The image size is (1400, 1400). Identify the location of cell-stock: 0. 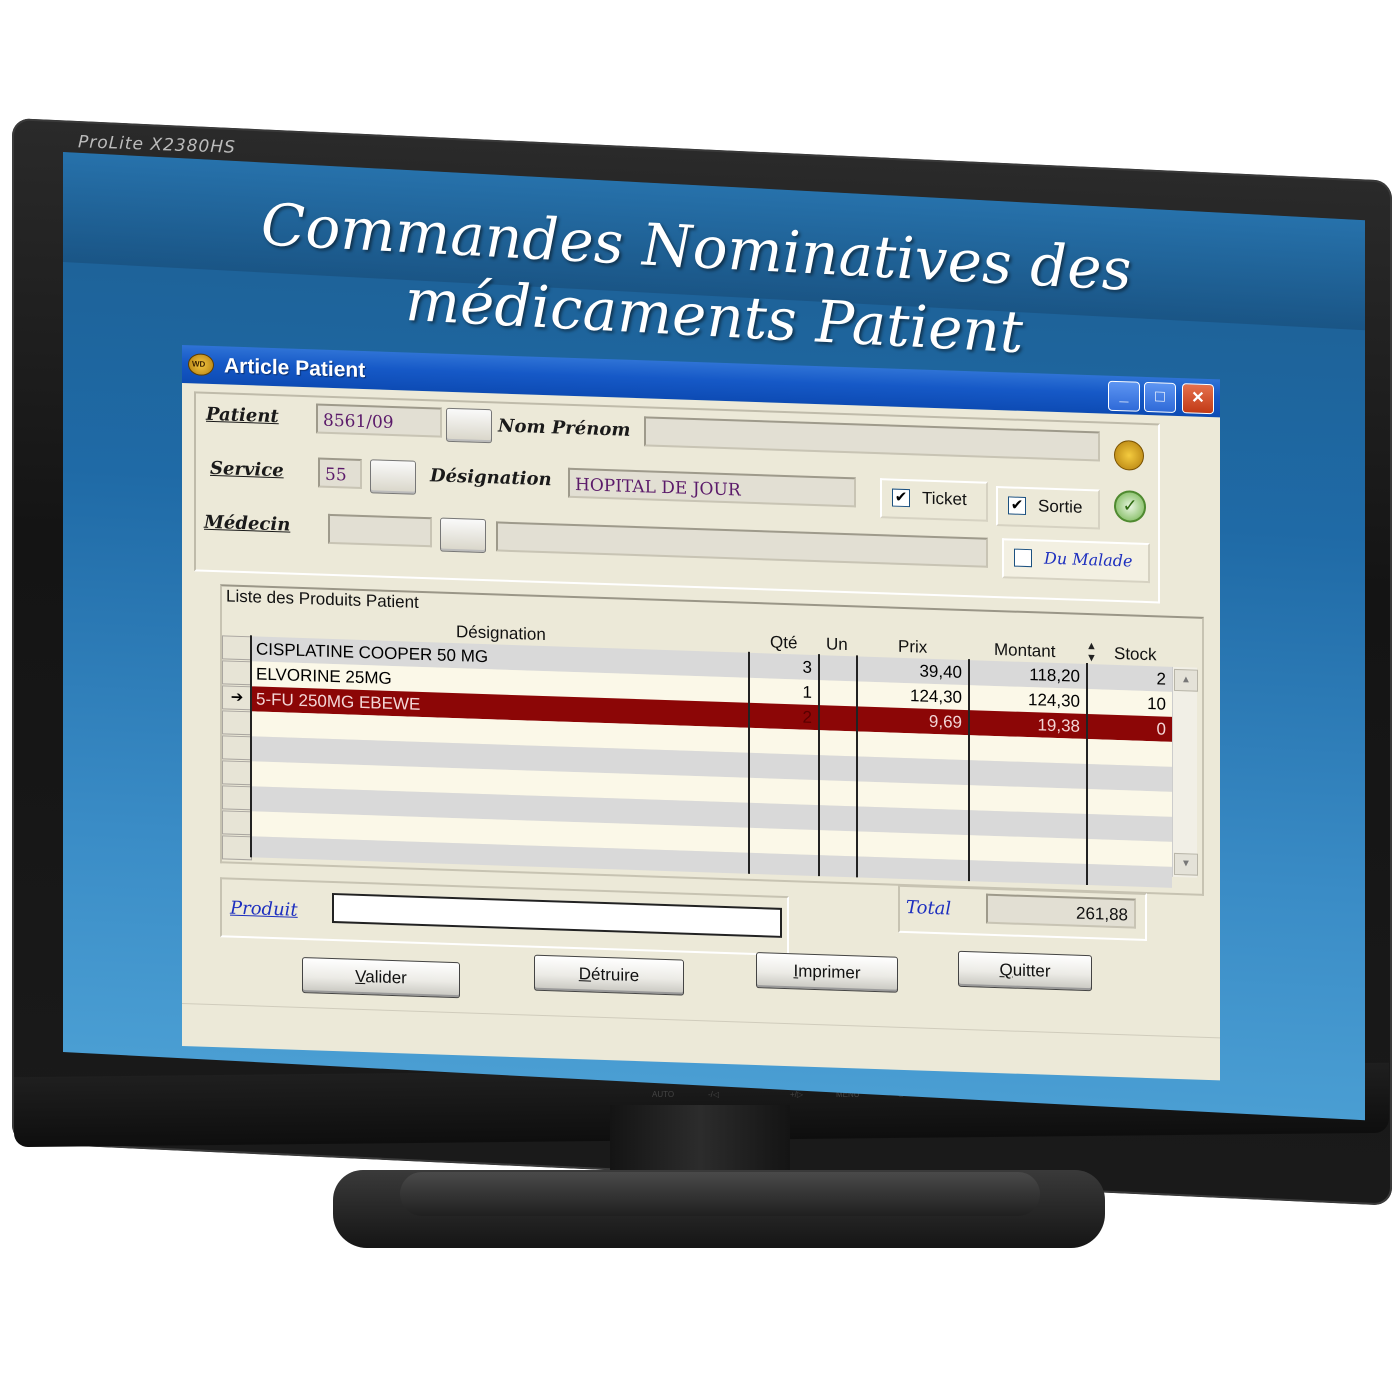
(1161, 729).